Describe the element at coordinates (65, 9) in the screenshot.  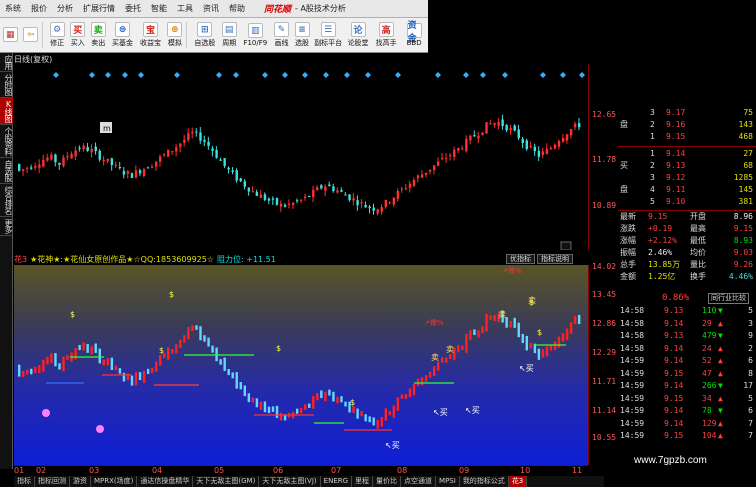
I see `menu-item-analysis: 分析` at that location.